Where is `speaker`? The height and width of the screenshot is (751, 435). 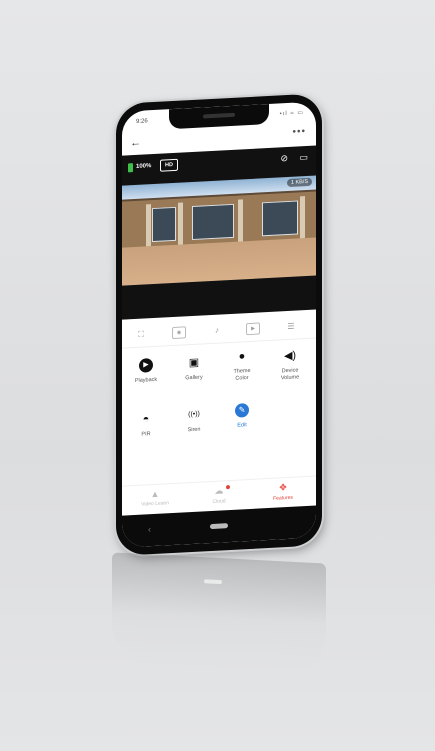 speaker is located at coordinates (219, 115).